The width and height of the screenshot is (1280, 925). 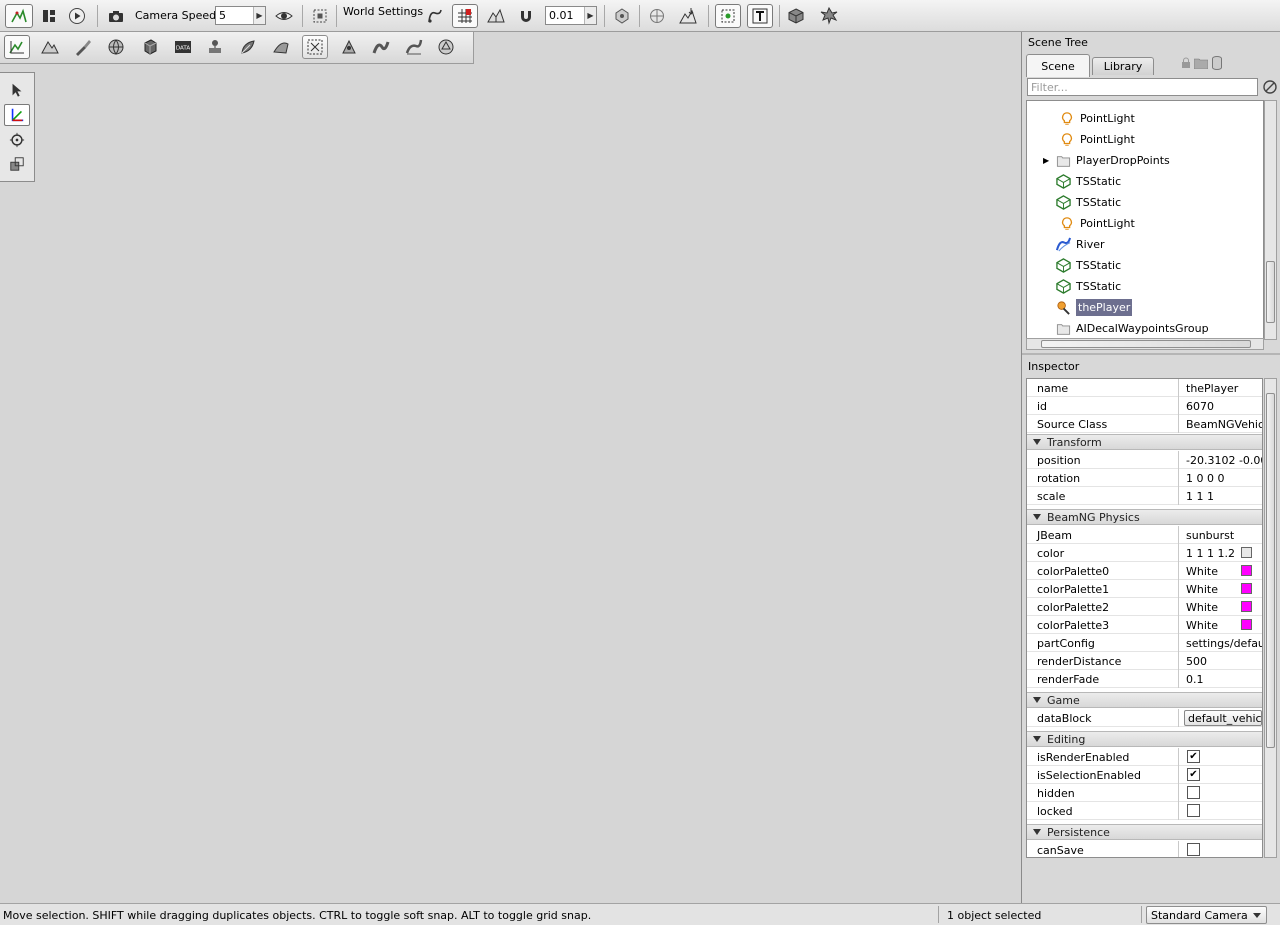 What do you see at coordinates (1144, 793) in the screenshot?
I see `inspector-row: hidden` at bounding box center [1144, 793].